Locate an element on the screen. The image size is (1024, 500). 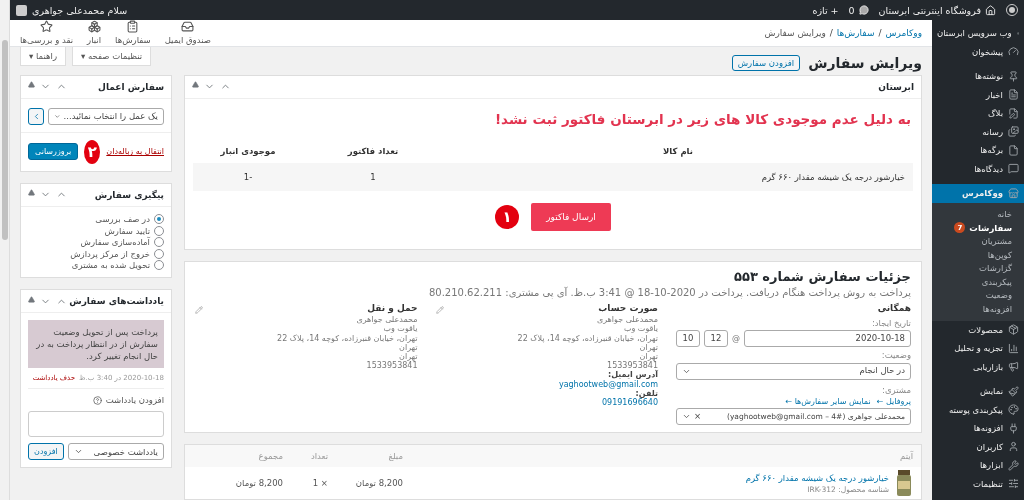
date-field: 2020-10-18 is located at coordinates (827, 339).